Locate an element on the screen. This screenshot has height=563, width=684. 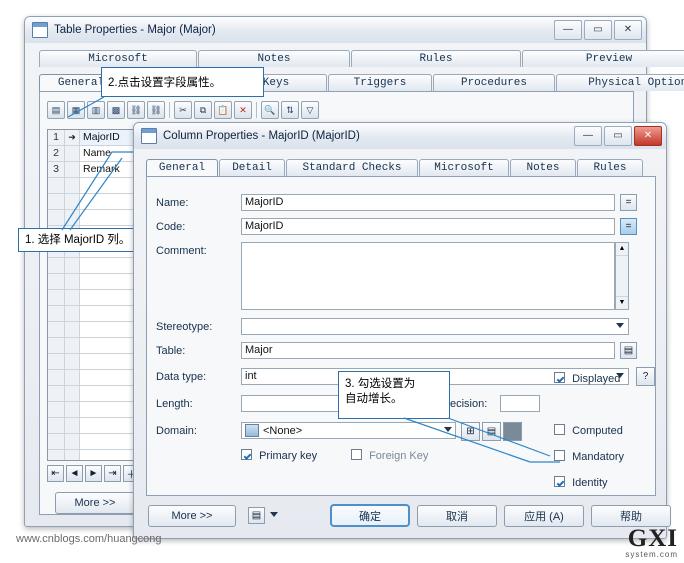
computed-checkbox: Computed is located at coordinates (588, 430).